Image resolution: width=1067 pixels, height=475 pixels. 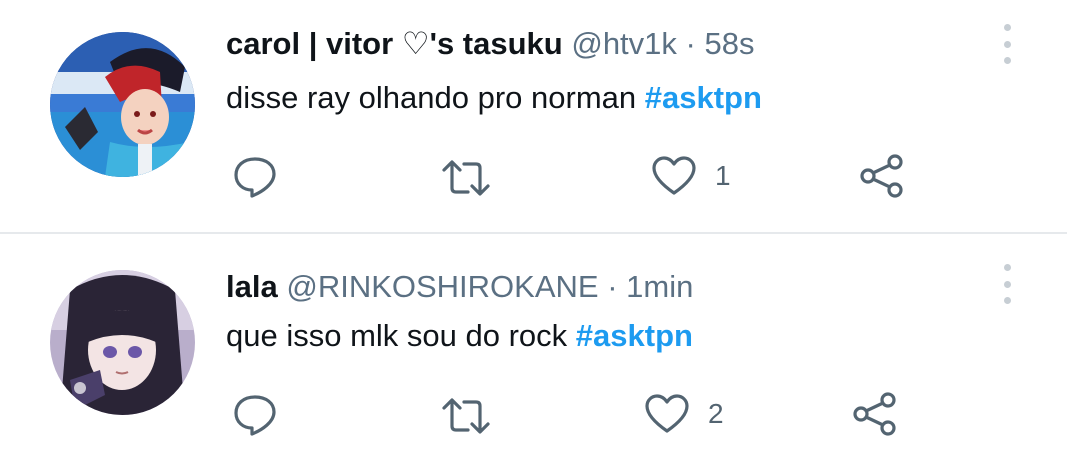 I want to click on tweet-text: que isso mlk sou do rock #asktpn, so click(x=459, y=336).